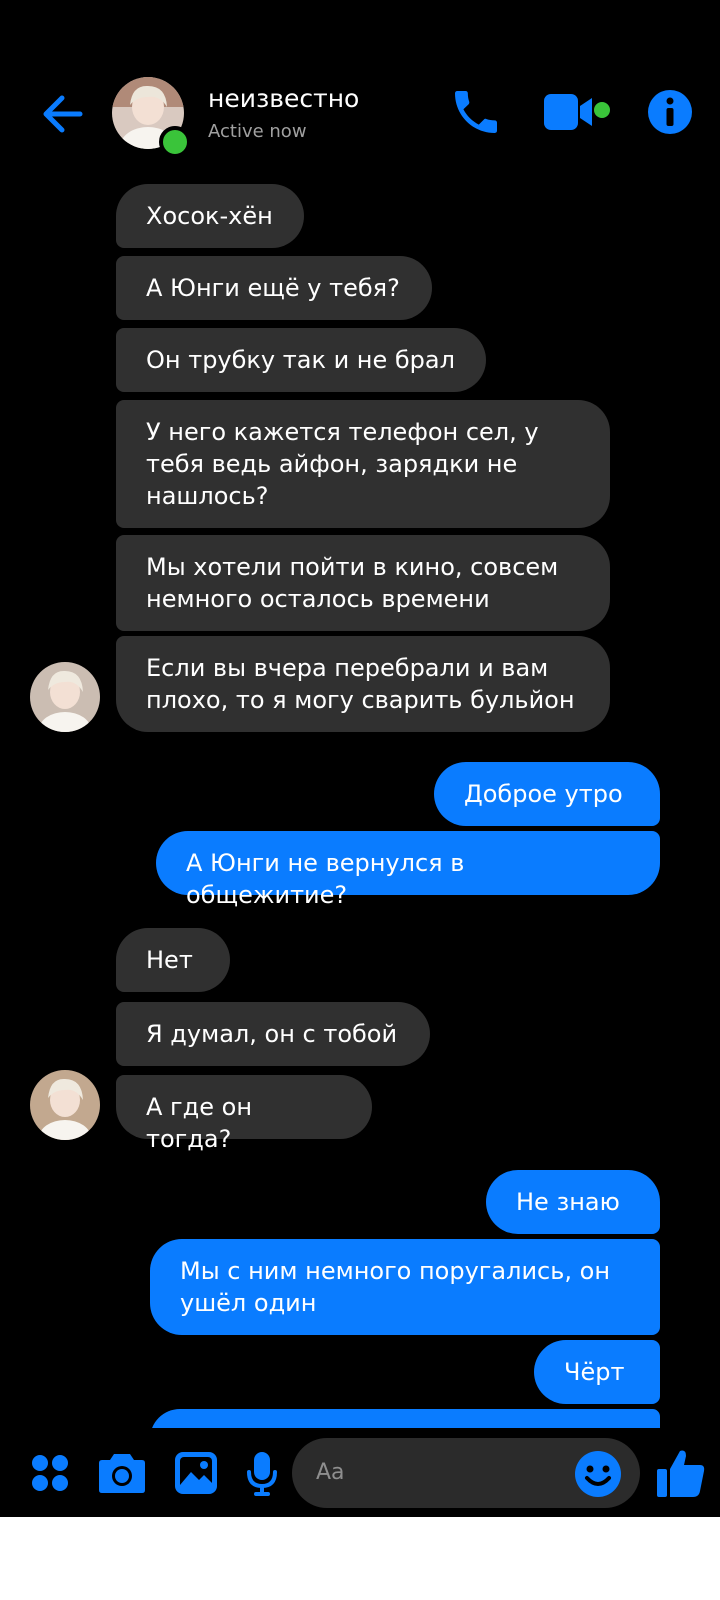  I want to click on voice-message-button, so click(262, 1474).